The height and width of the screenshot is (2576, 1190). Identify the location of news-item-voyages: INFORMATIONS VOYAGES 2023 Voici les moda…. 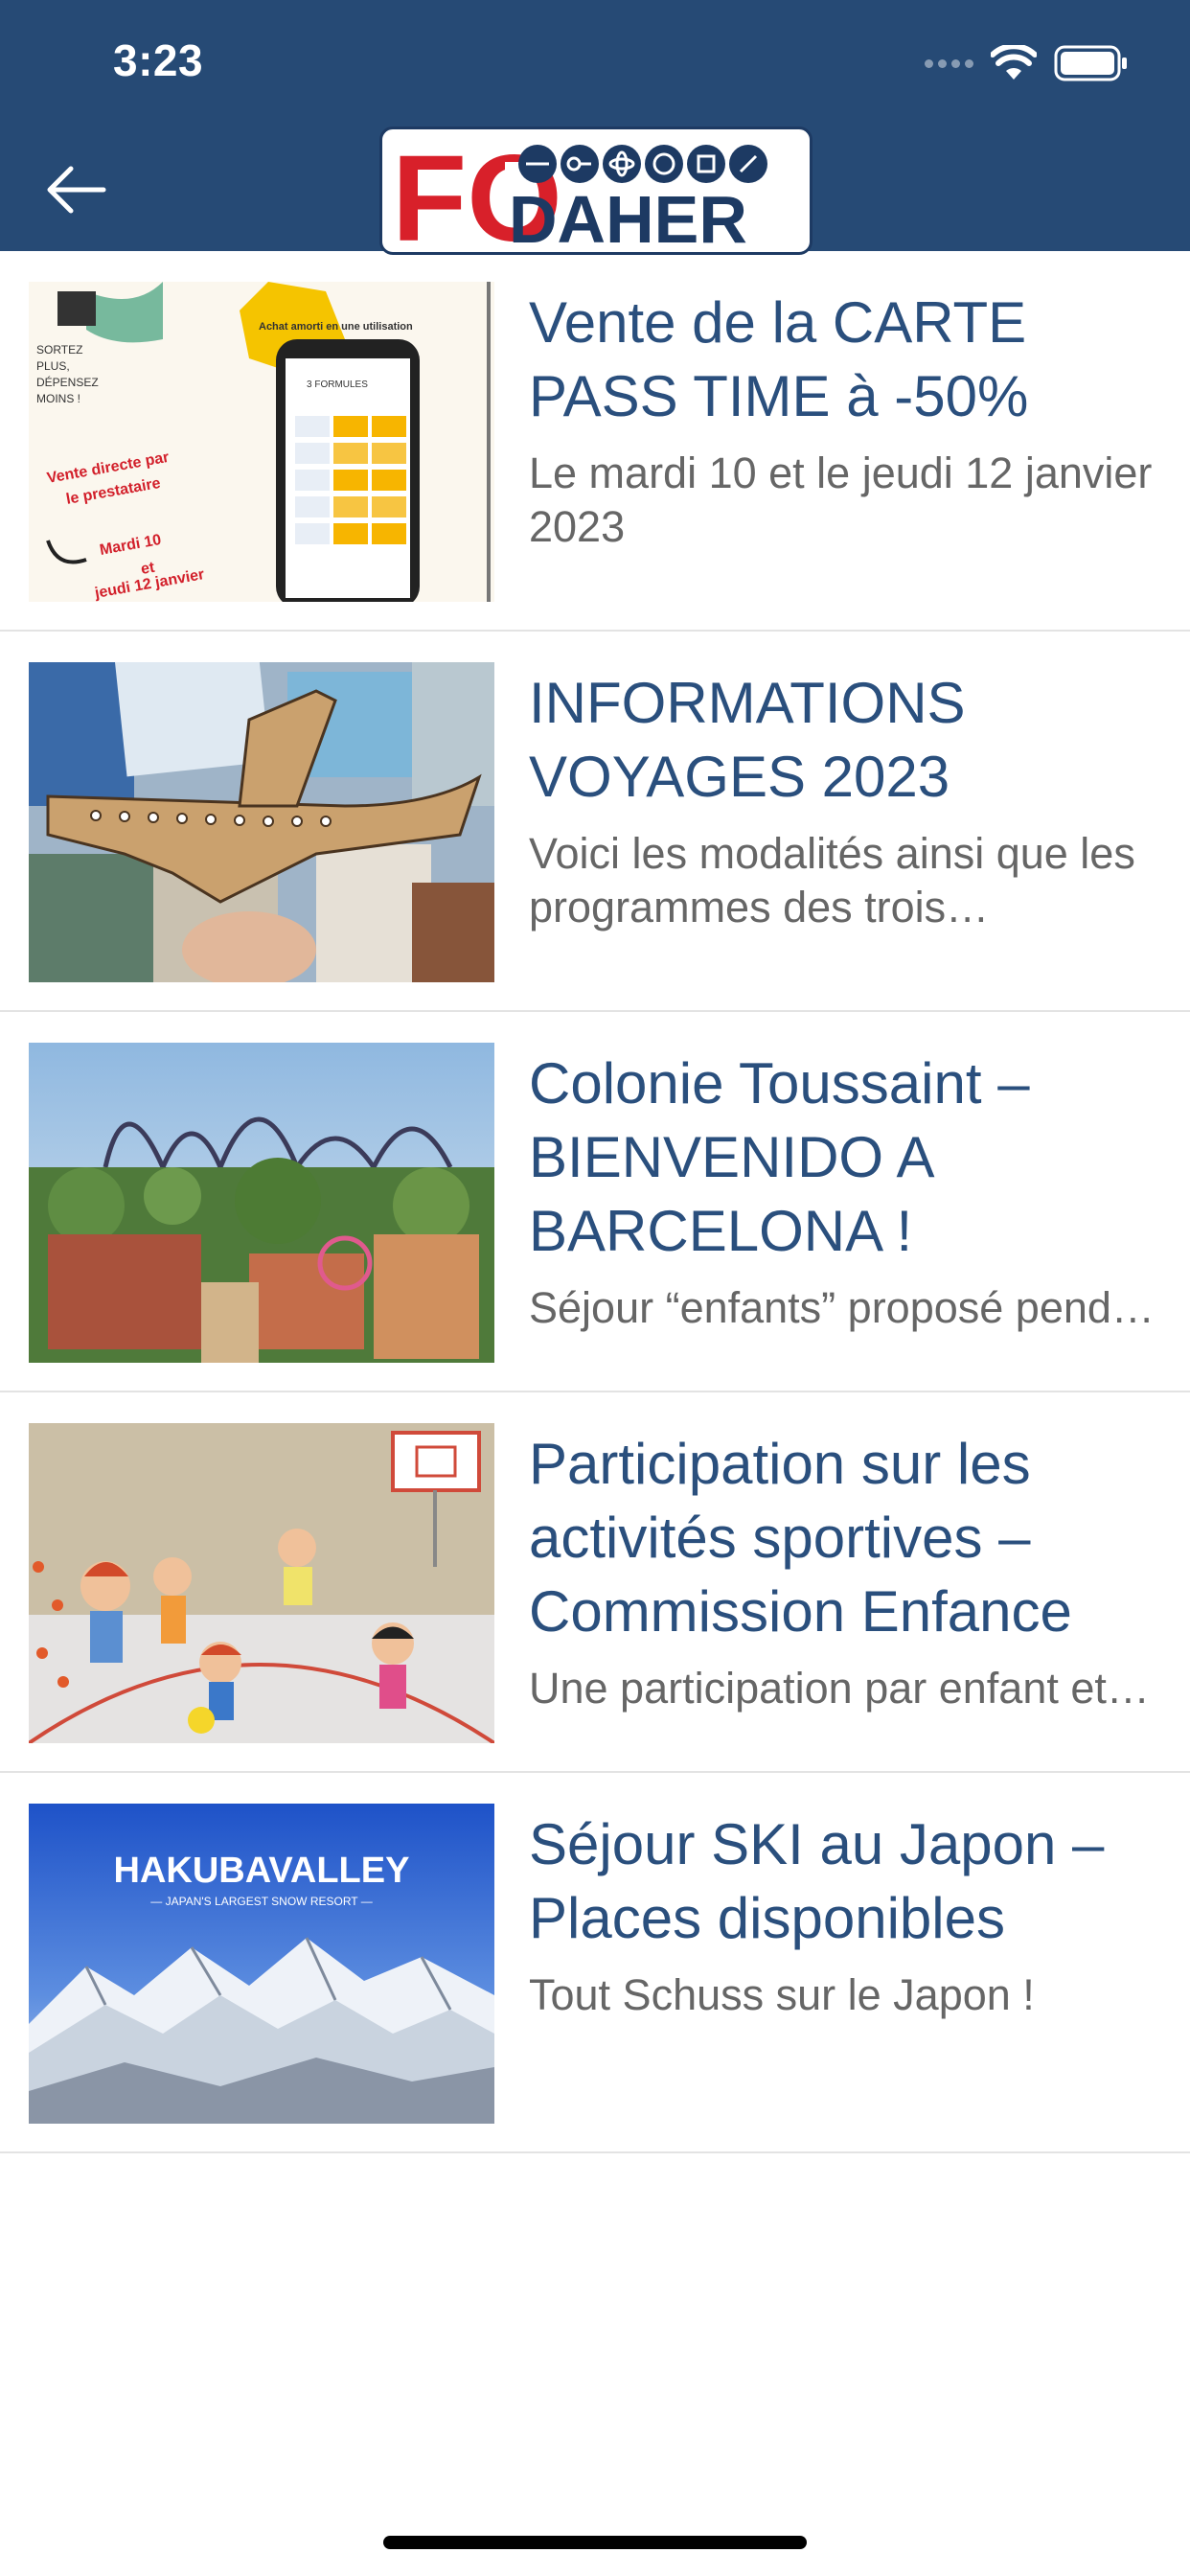
(595, 822).